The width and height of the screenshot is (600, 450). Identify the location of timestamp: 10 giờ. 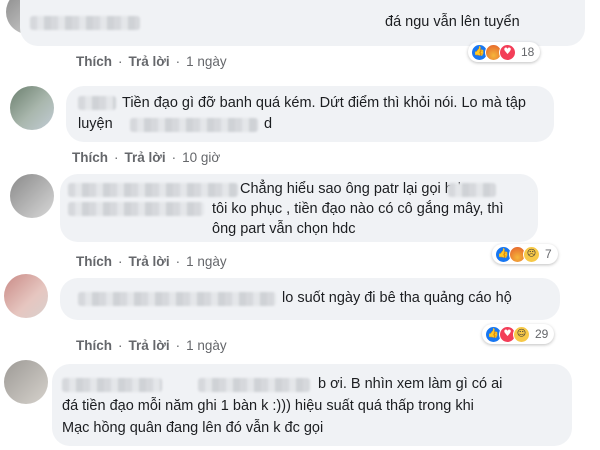
(201, 157).